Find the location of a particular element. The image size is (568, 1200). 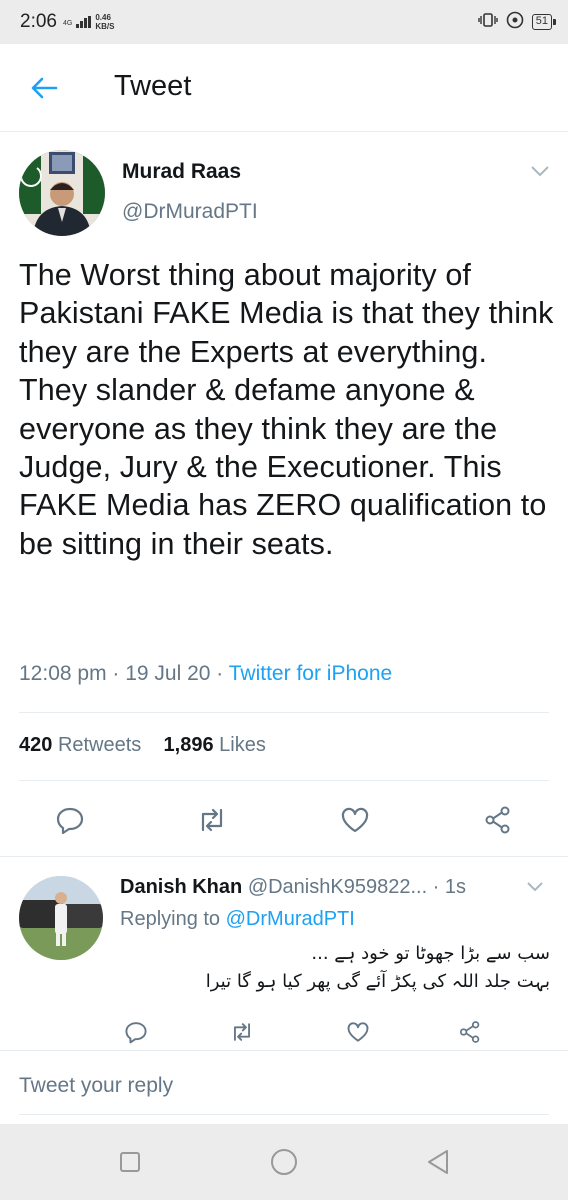

square-icon is located at coordinates (130, 1162).